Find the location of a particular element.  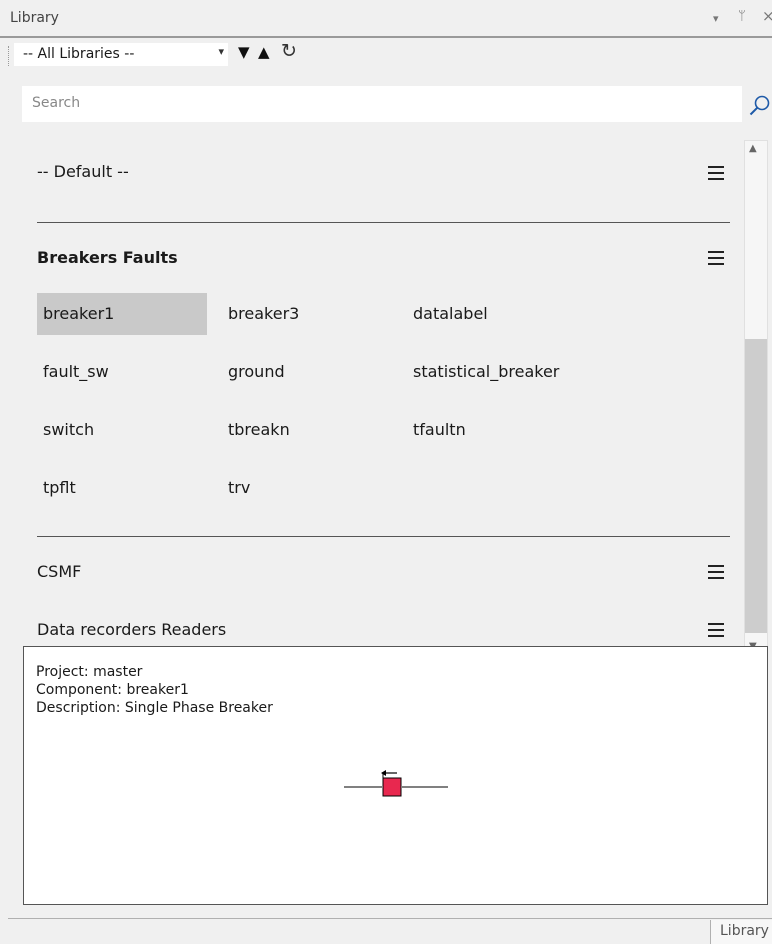

component-item-breaker3: breaker3 is located at coordinates (263, 314).